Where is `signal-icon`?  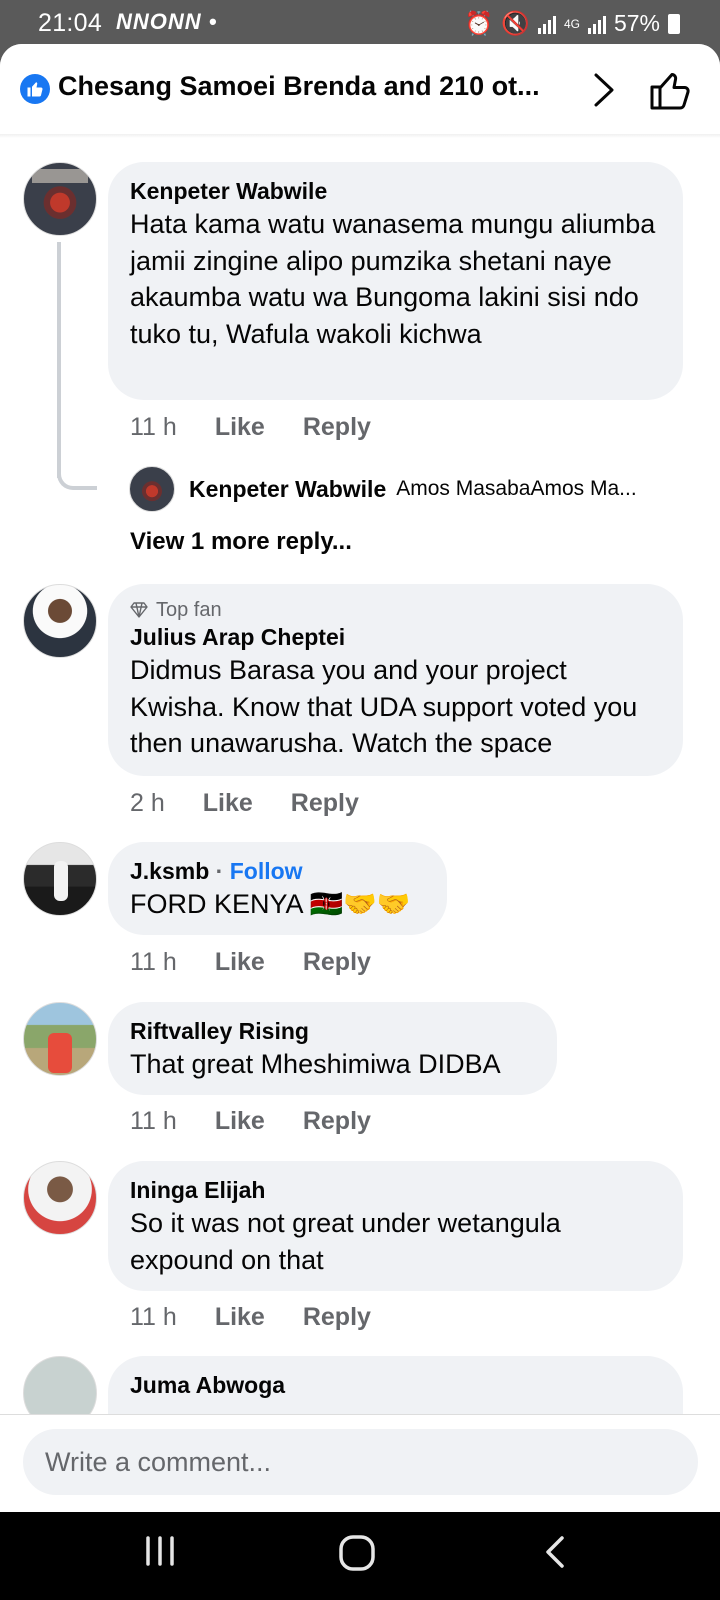
signal-icon is located at coordinates (546, 24).